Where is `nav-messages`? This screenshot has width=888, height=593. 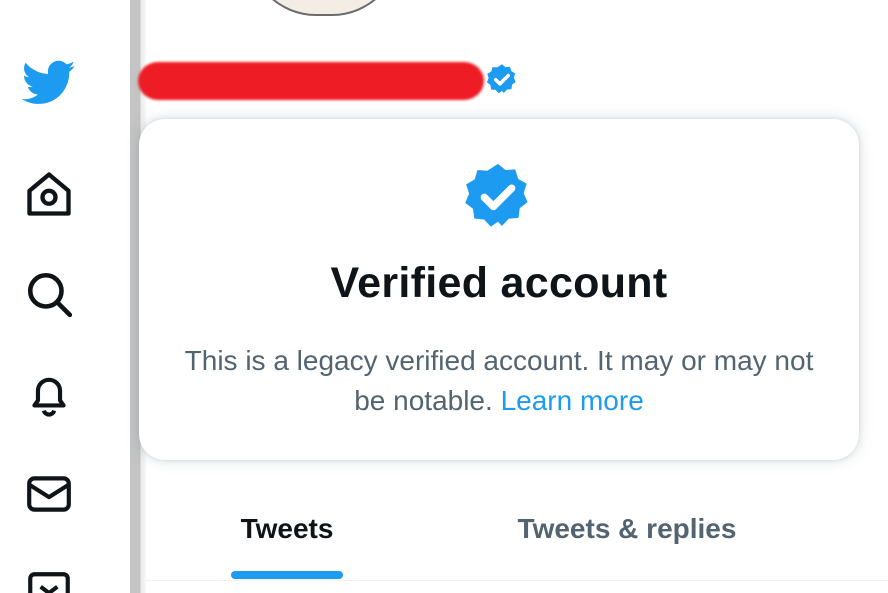
nav-messages is located at coordinates (49, 494).